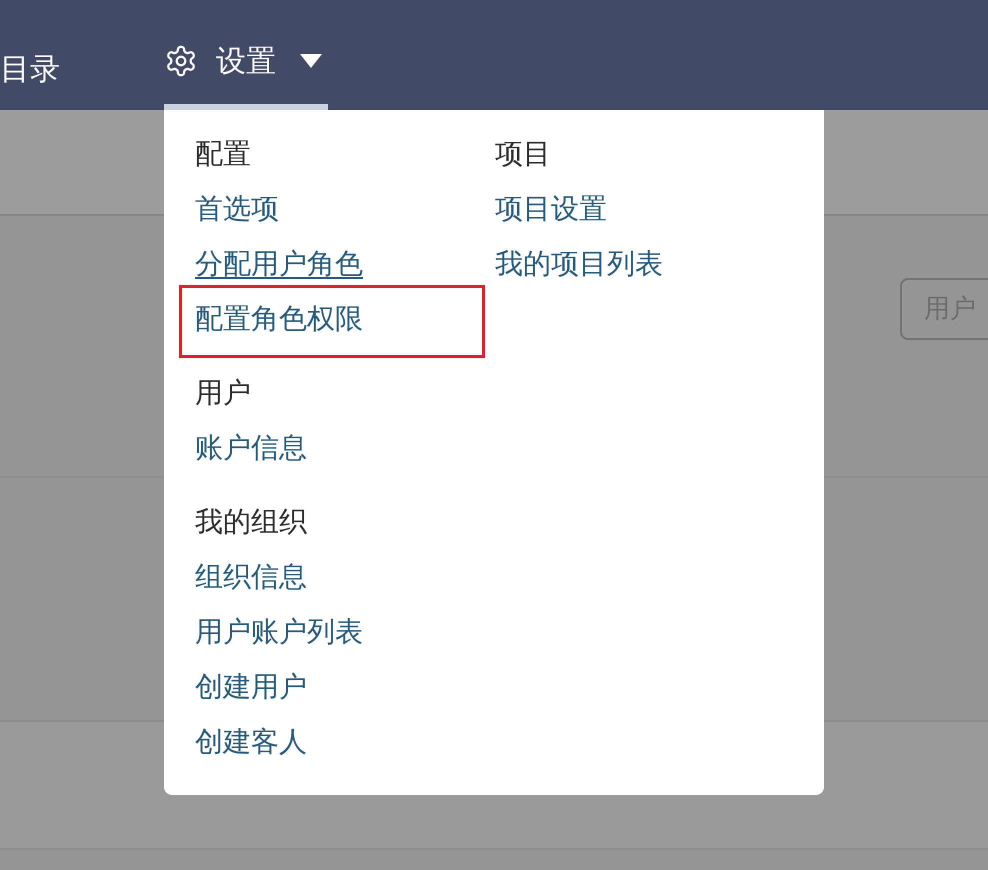 The height and width of the screenshot is (870, 988). I want to click on menu-link: 配置角色权限, so click(279, 318).